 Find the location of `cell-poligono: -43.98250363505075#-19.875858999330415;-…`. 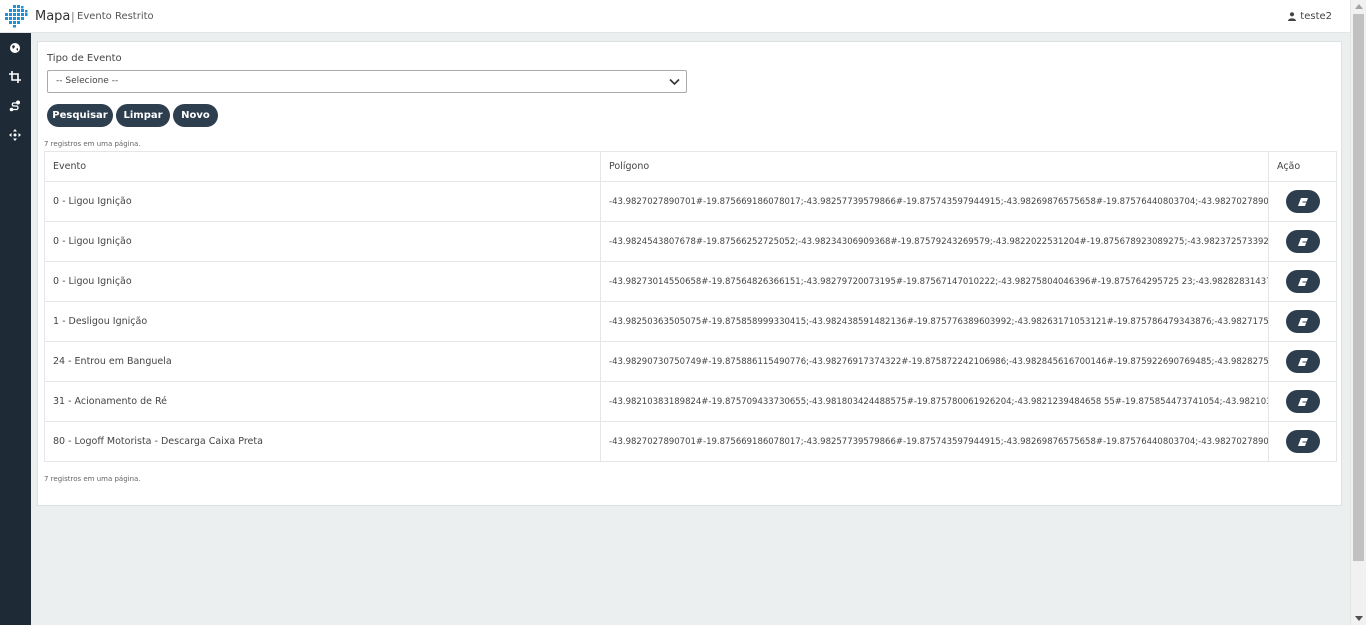

cell-poligono: -43.98250363505075#-19.875858999330415;-… is located at coordinates (934, 321).